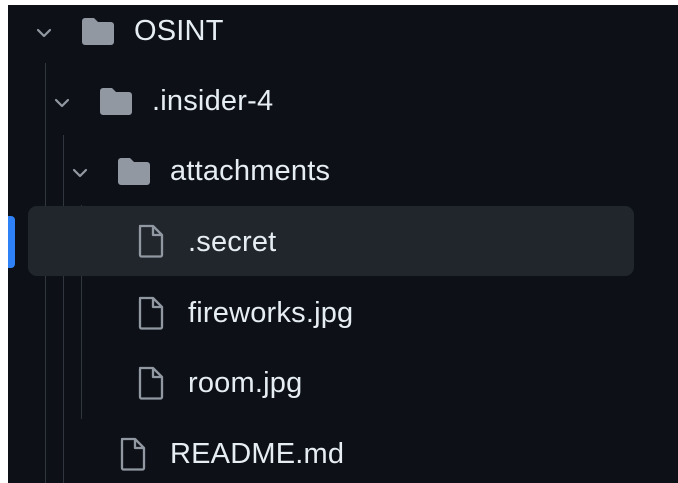 The image size is (678, 483). Describe the element at coordinates (343, 33) in the screenshot. I see `tree-item-osint-folder: OSINT` at that location.